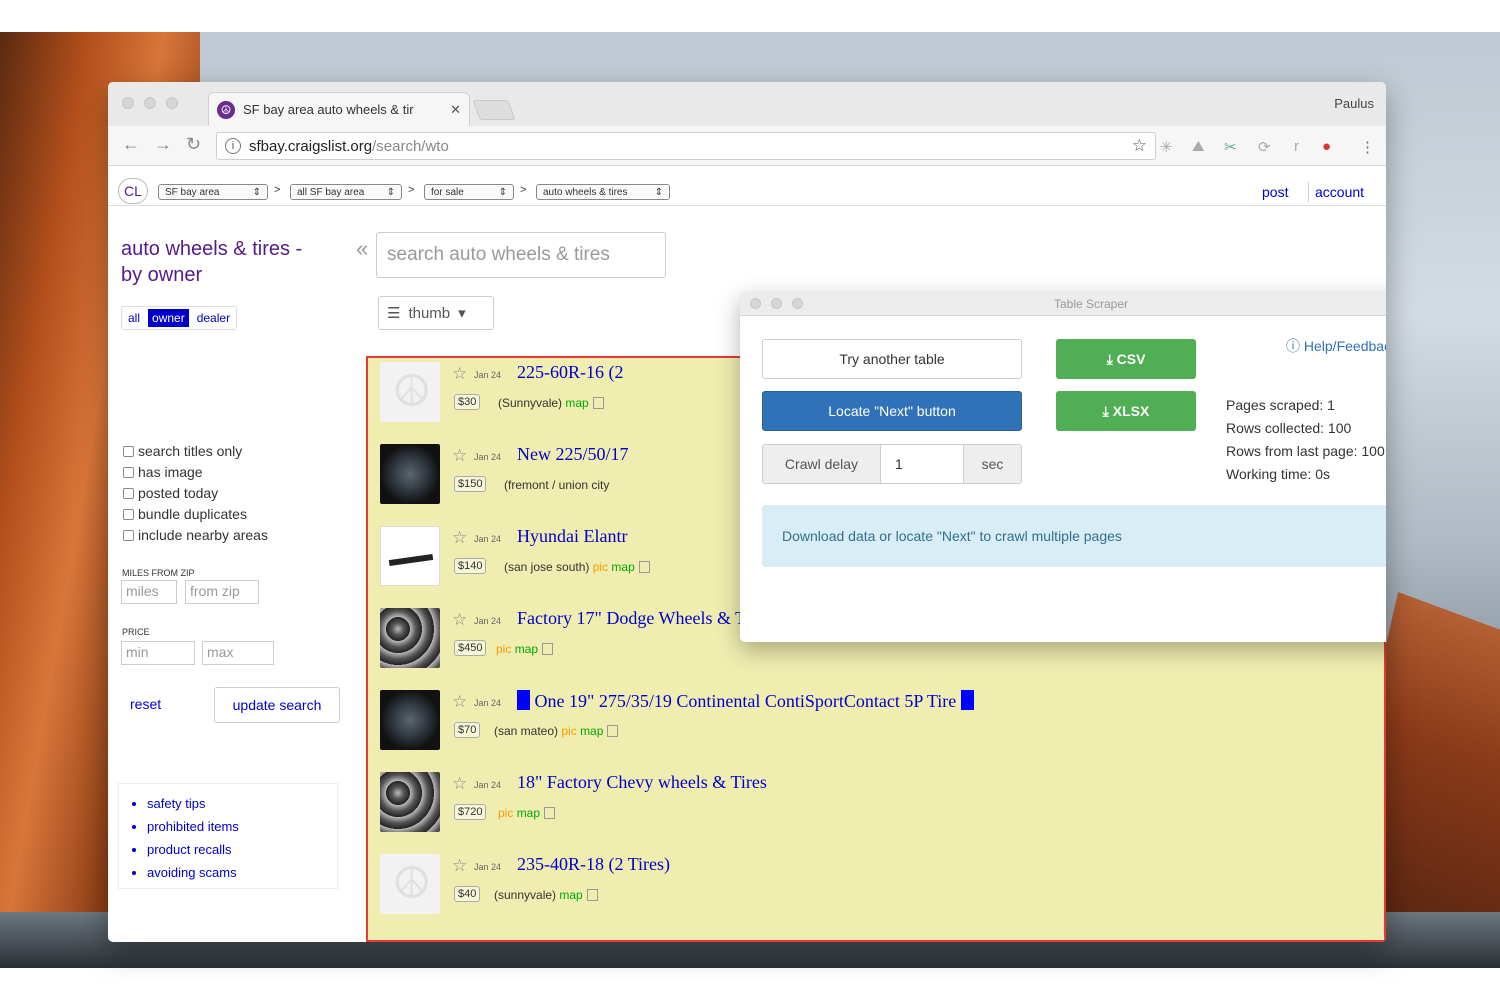 The image size is (1500, 1000). Describe the element at coordinates (1295, 346) in the screenshot. I see `info-circle-icon: ⓘ` at that location.